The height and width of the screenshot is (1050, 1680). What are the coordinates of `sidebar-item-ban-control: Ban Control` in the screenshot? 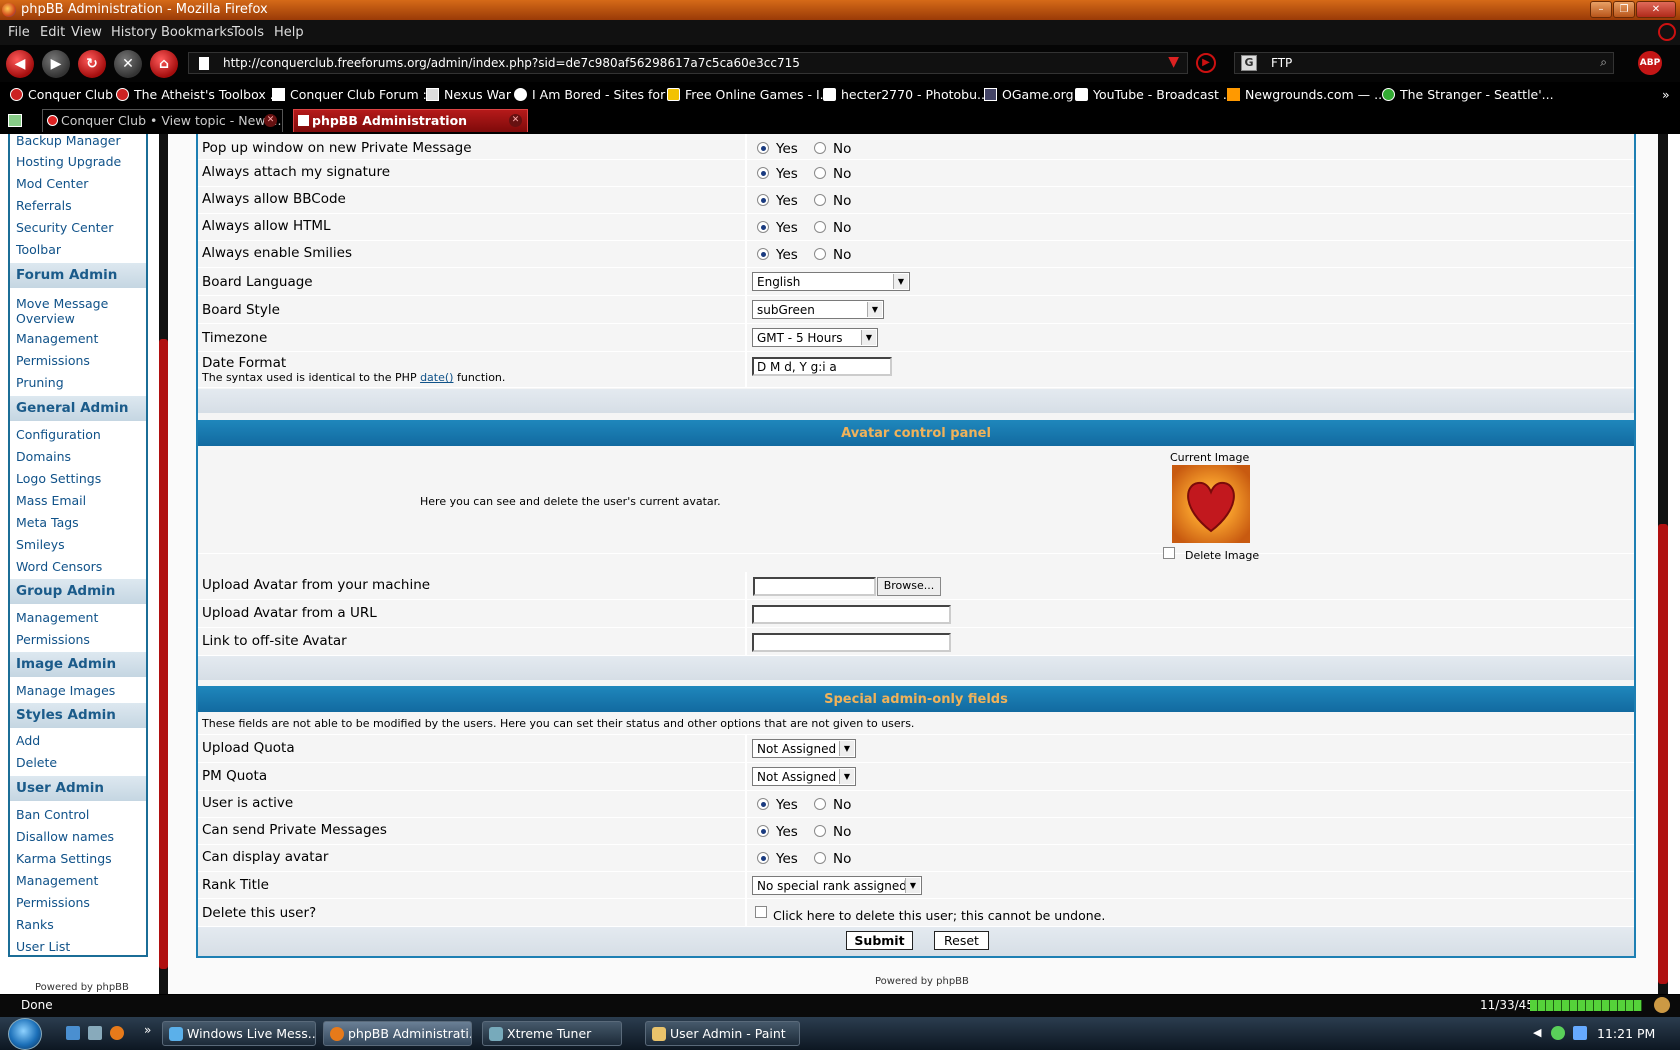 It's located at (52, 814).